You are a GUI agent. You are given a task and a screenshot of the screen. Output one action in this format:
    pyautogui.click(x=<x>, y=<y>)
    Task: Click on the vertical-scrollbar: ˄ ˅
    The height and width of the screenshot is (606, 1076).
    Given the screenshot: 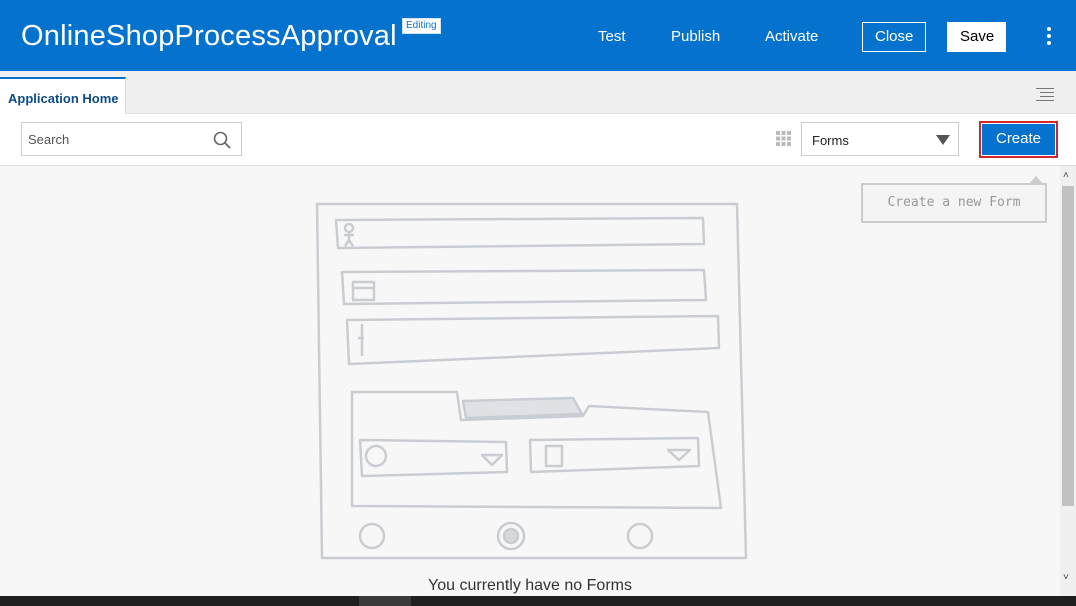 What is the action you would take?
    pyautogui.click(x=1068, y=381)
    